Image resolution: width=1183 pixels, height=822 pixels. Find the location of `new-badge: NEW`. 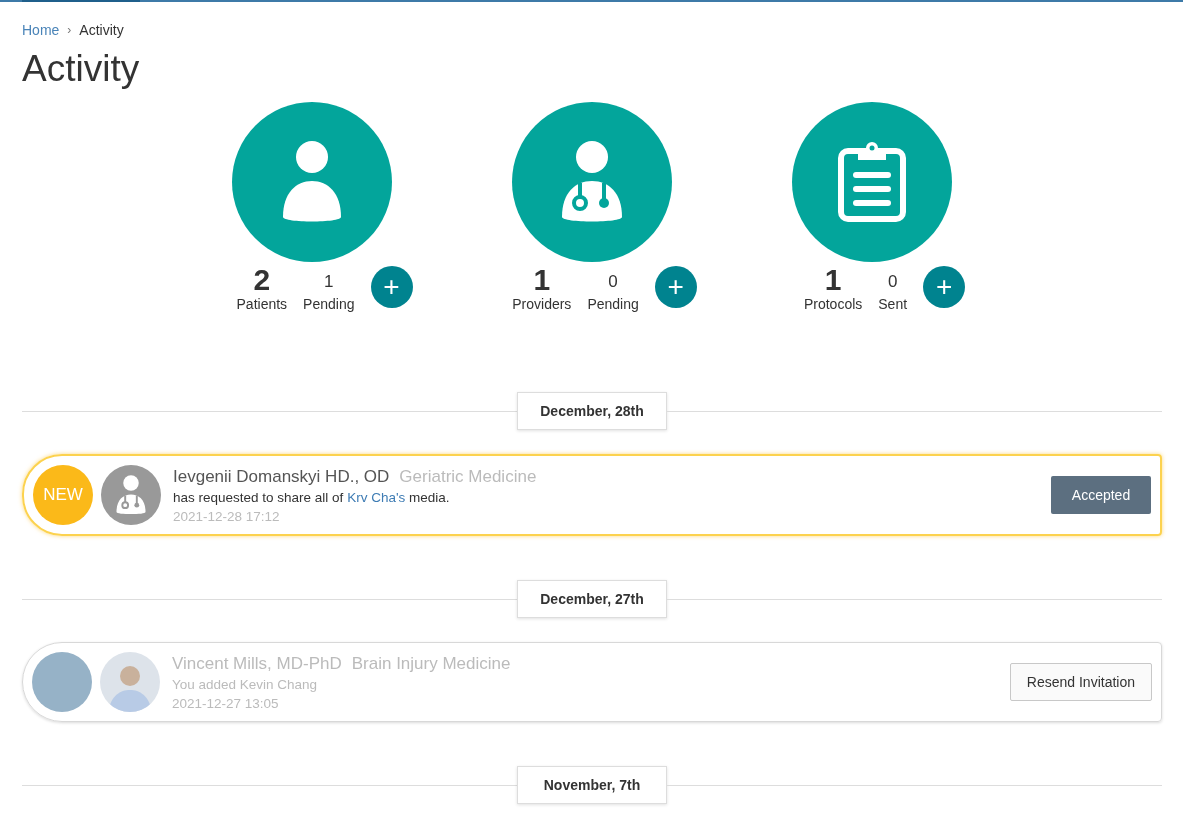

new-badge: NEW is located at coordinates (63, 495).